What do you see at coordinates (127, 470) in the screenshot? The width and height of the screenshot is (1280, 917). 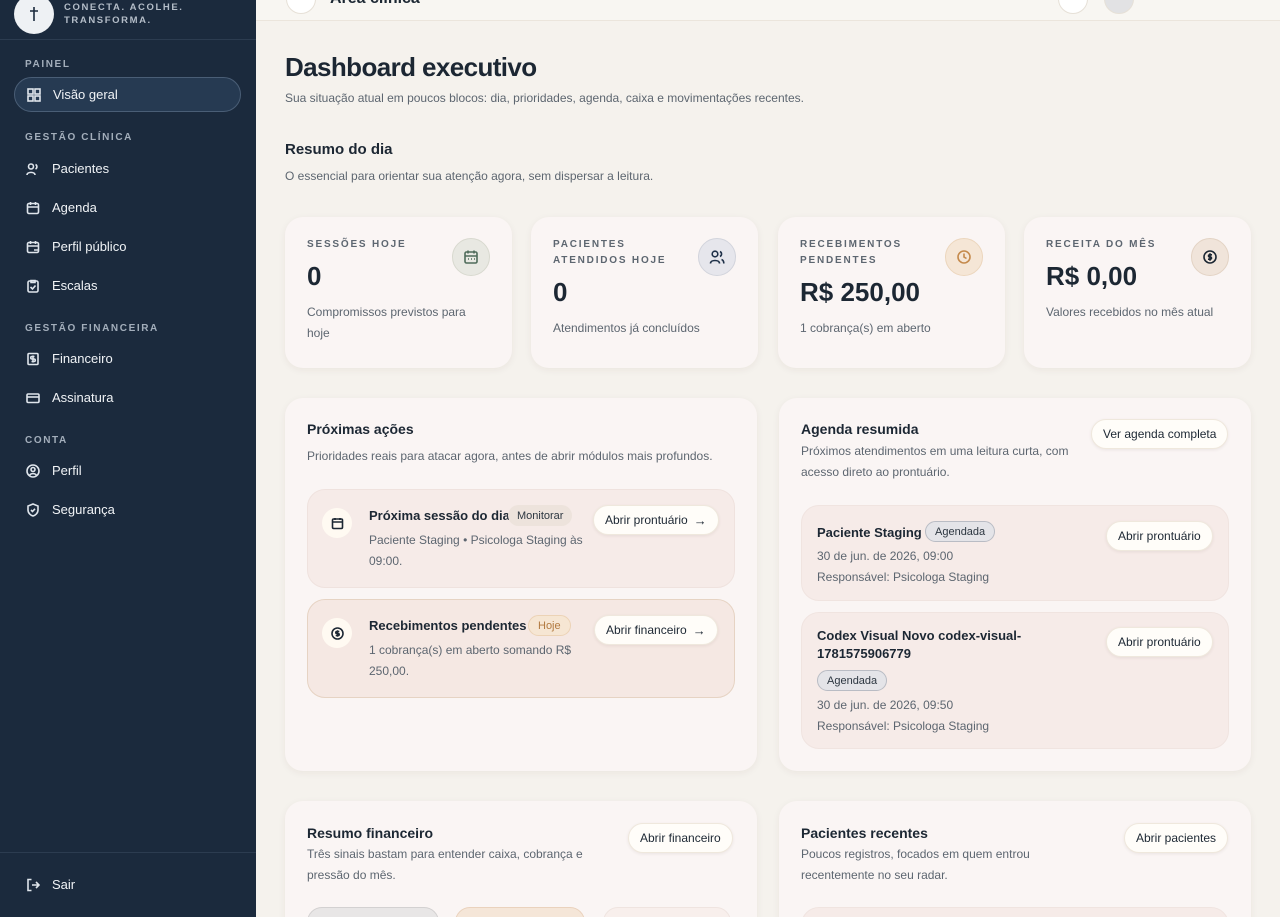 I see `sidebar-item-perfil: Perfil` at bounding box center [127, 470].